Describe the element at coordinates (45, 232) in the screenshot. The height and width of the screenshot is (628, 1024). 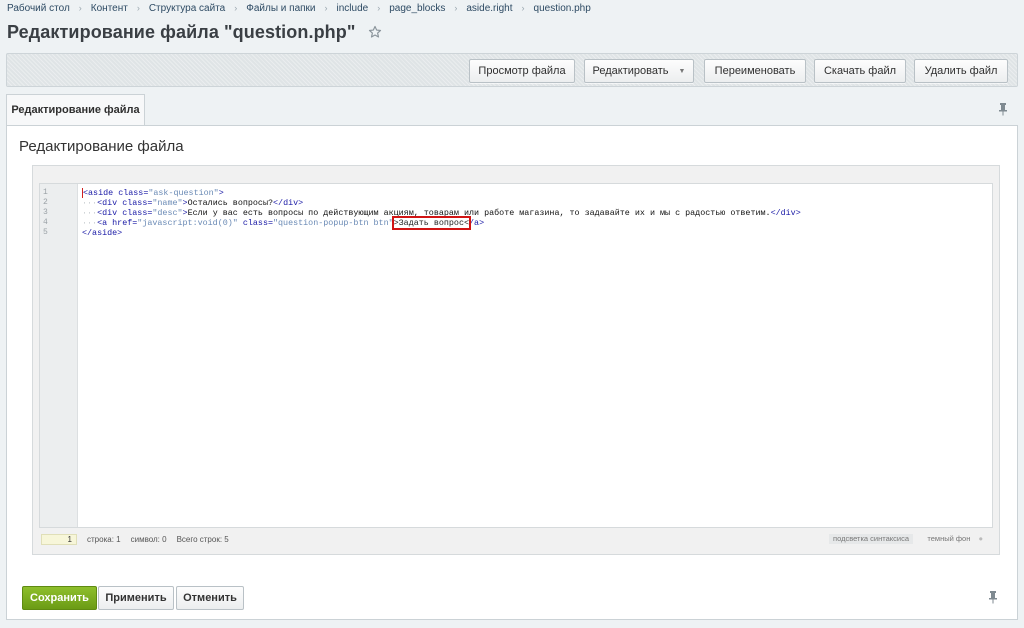
I see `line-number: 5` at that location.